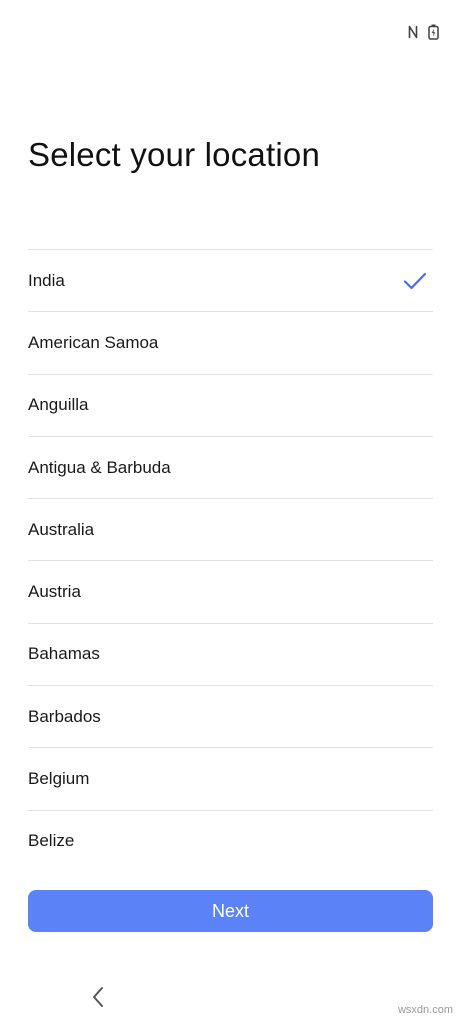  Describe the element at coordinates (425, 1010) in the screenshot. I see `watermark: wsxdn.com` at that location.